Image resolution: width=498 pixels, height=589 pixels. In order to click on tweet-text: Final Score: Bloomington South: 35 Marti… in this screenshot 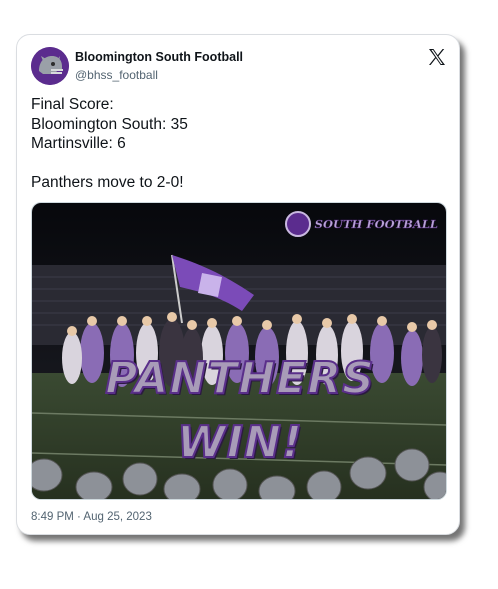, I will do `click(236, 144)`.